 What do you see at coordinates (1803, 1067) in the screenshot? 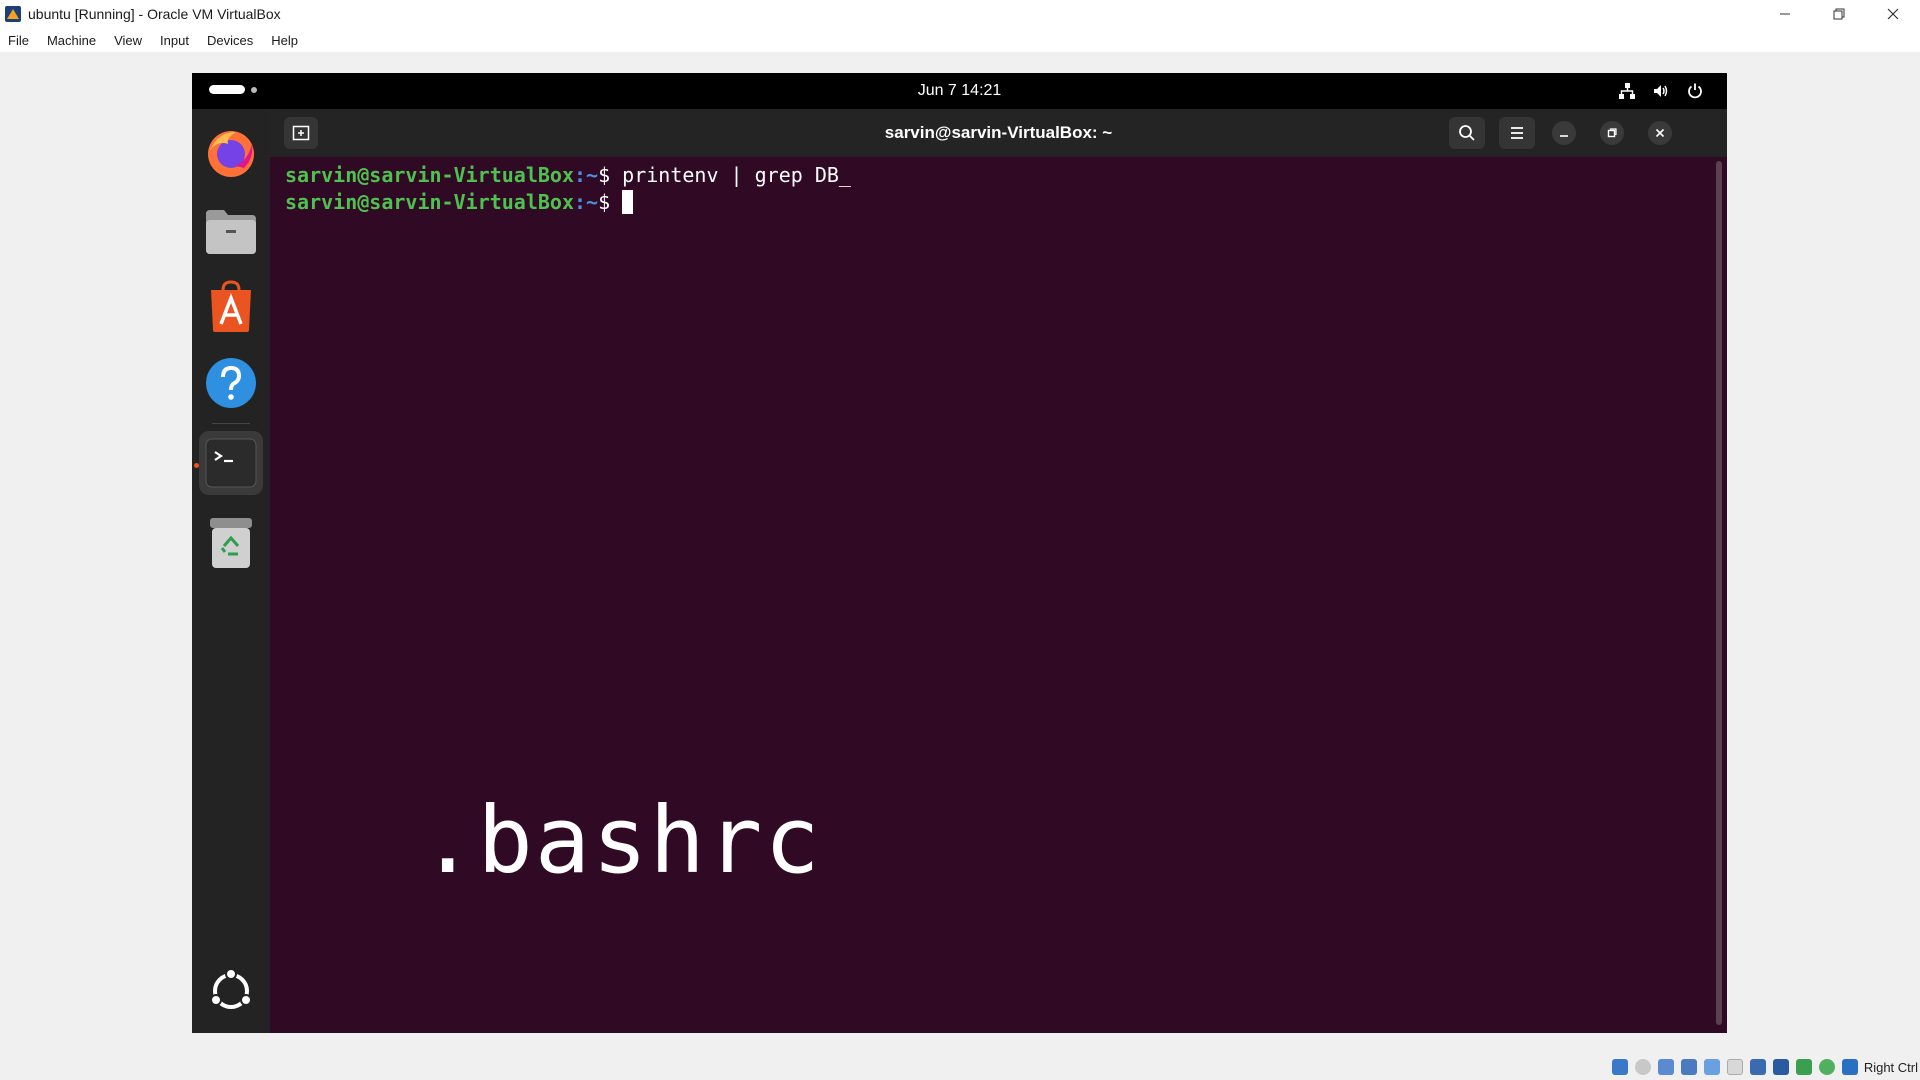
I see `cpu-icon` at bounding box center [1803, 1067].